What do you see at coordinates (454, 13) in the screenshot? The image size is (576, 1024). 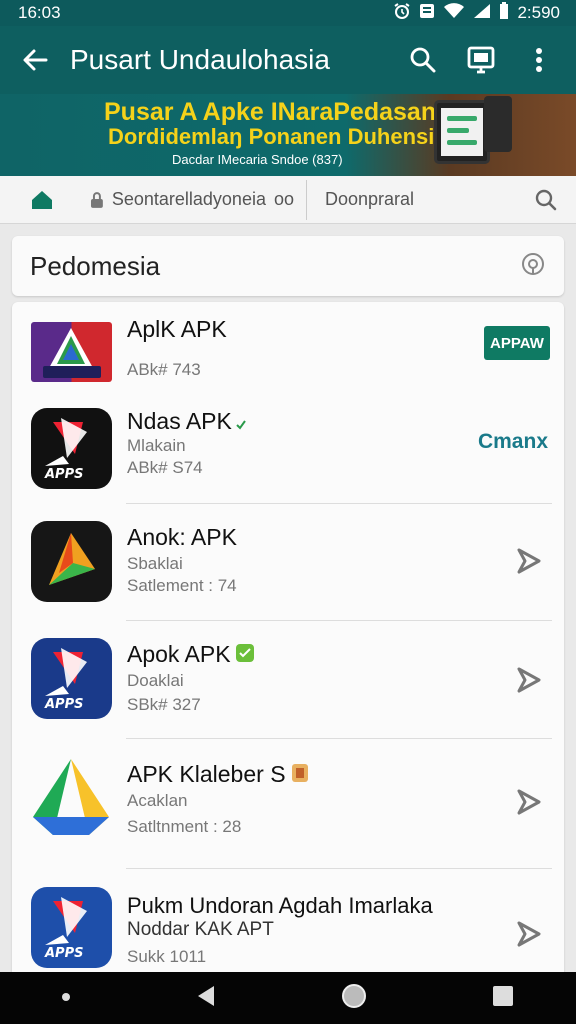 I see `wifi-icon` at bounding box center [454, 13].